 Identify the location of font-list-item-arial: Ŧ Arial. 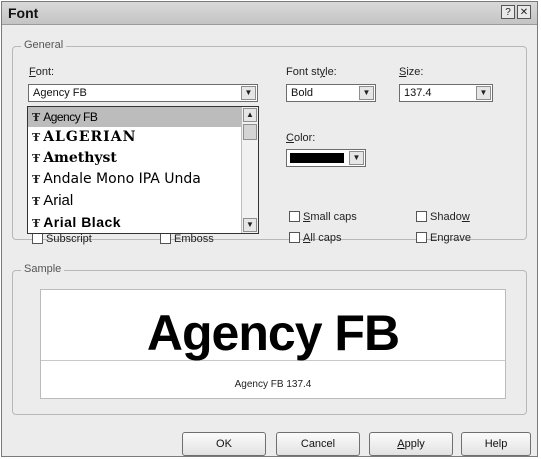
(135, 200).